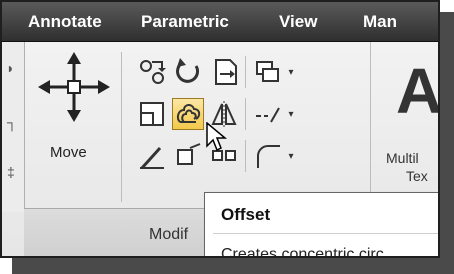 This screenshot has height=274, width=454. I want to click on trim-icon, so click(226, 72).